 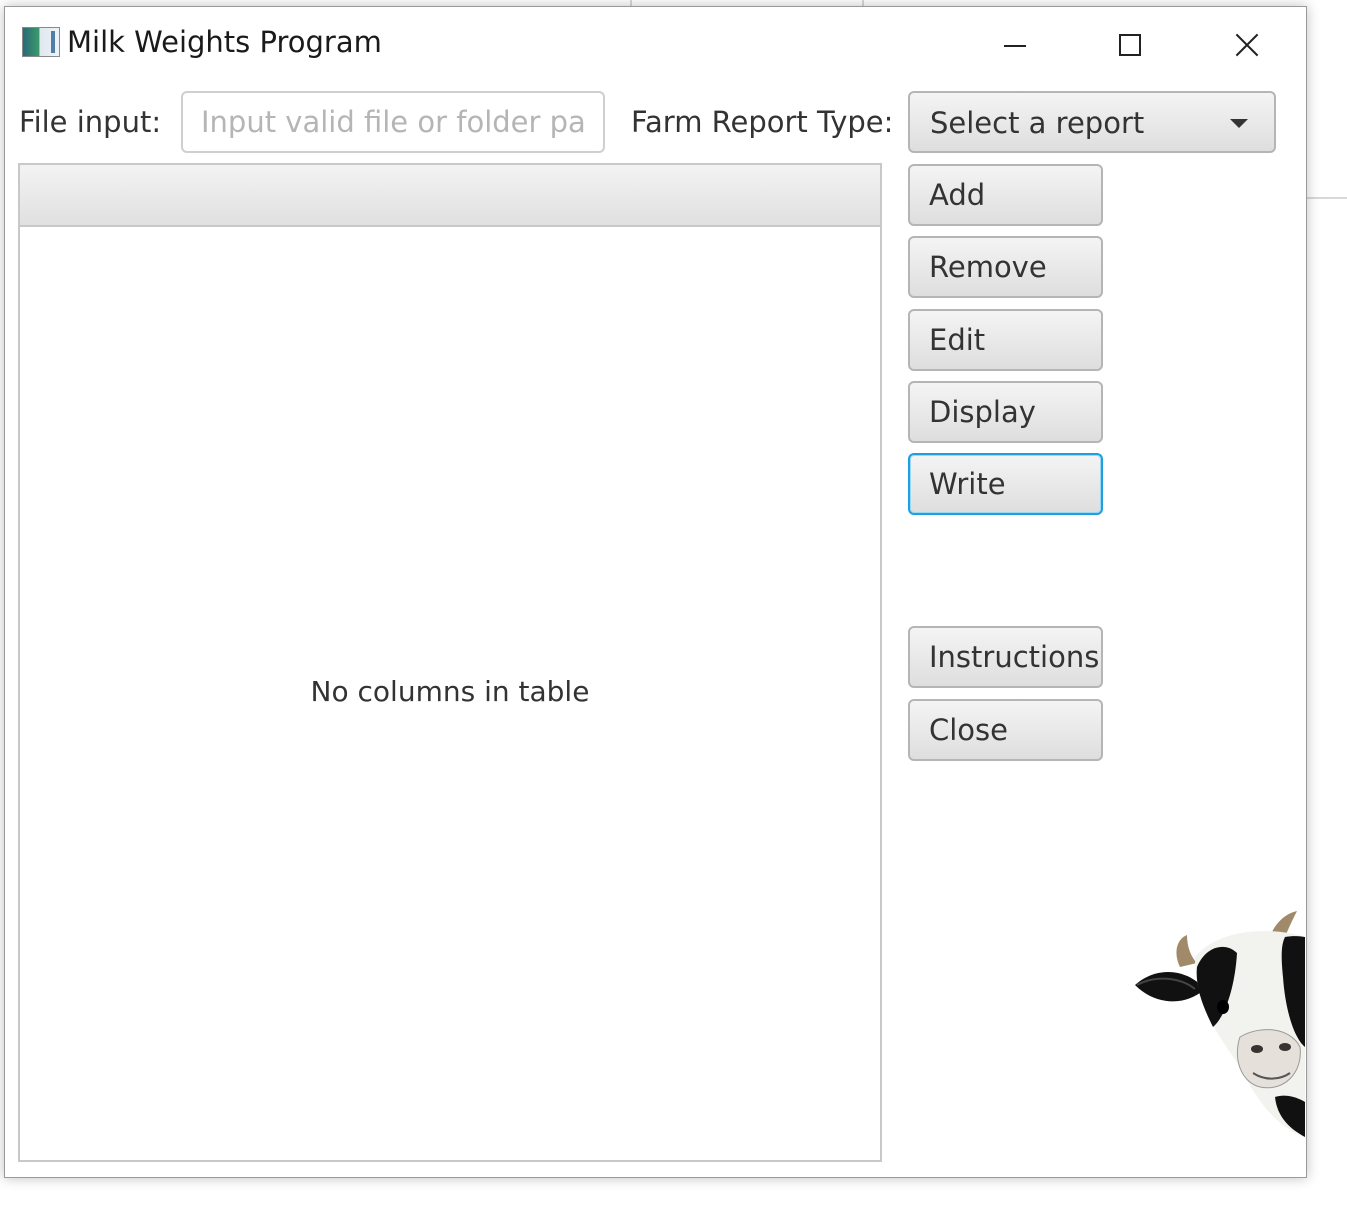 I want to click on background-divider, so click(x=1326, y=198).